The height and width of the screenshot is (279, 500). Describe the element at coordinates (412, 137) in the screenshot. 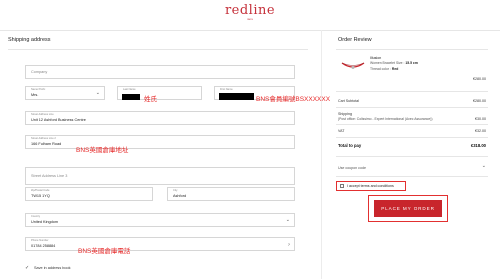

I see `vat-divider` at that location.